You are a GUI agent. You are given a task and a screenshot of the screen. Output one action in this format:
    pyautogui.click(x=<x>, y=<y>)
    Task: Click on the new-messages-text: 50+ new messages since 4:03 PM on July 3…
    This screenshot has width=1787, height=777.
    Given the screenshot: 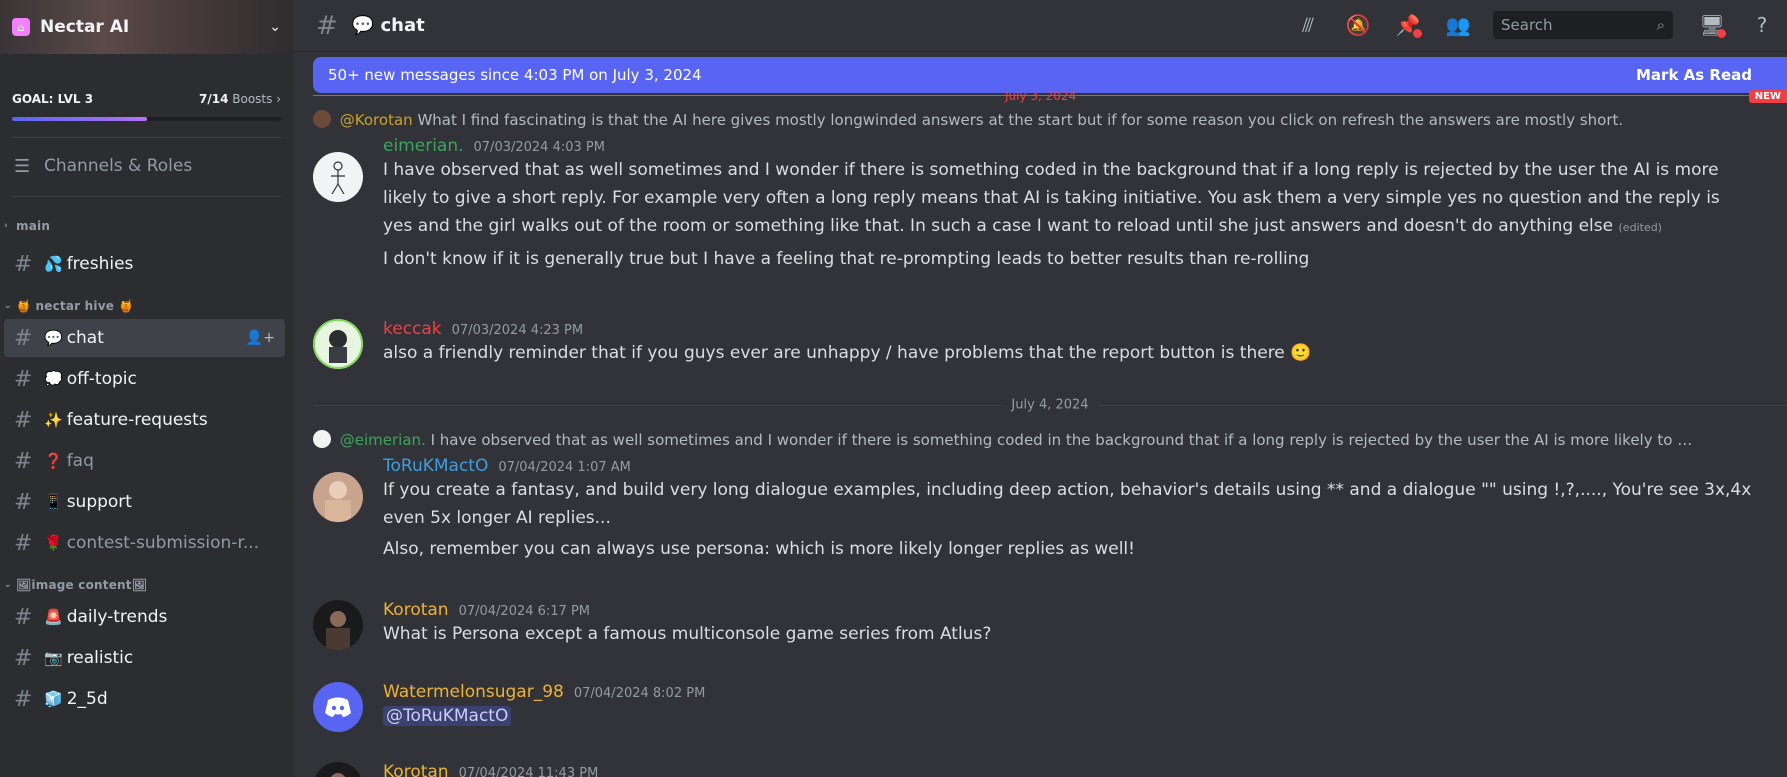 What is the action you would take?
    pyautogui.click(x=515, y=75)
    